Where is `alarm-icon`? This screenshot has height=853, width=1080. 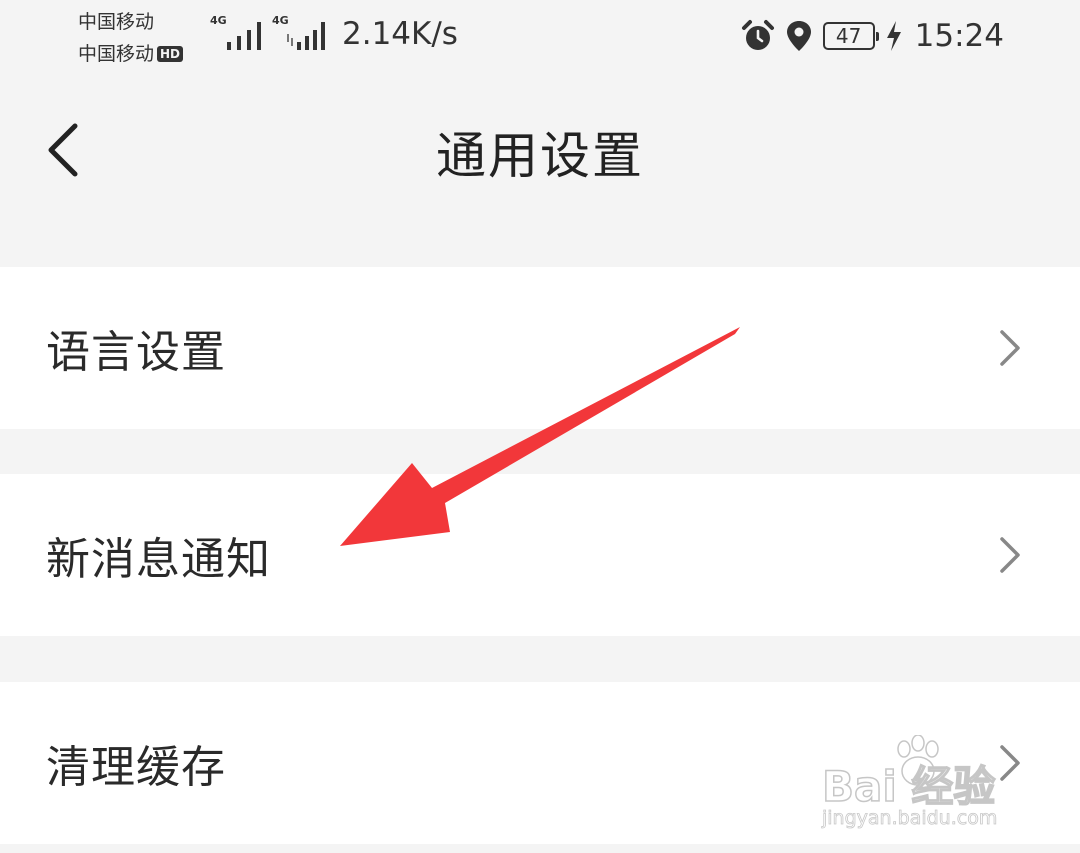 alarm-icon is located at coordinates (757, 35).